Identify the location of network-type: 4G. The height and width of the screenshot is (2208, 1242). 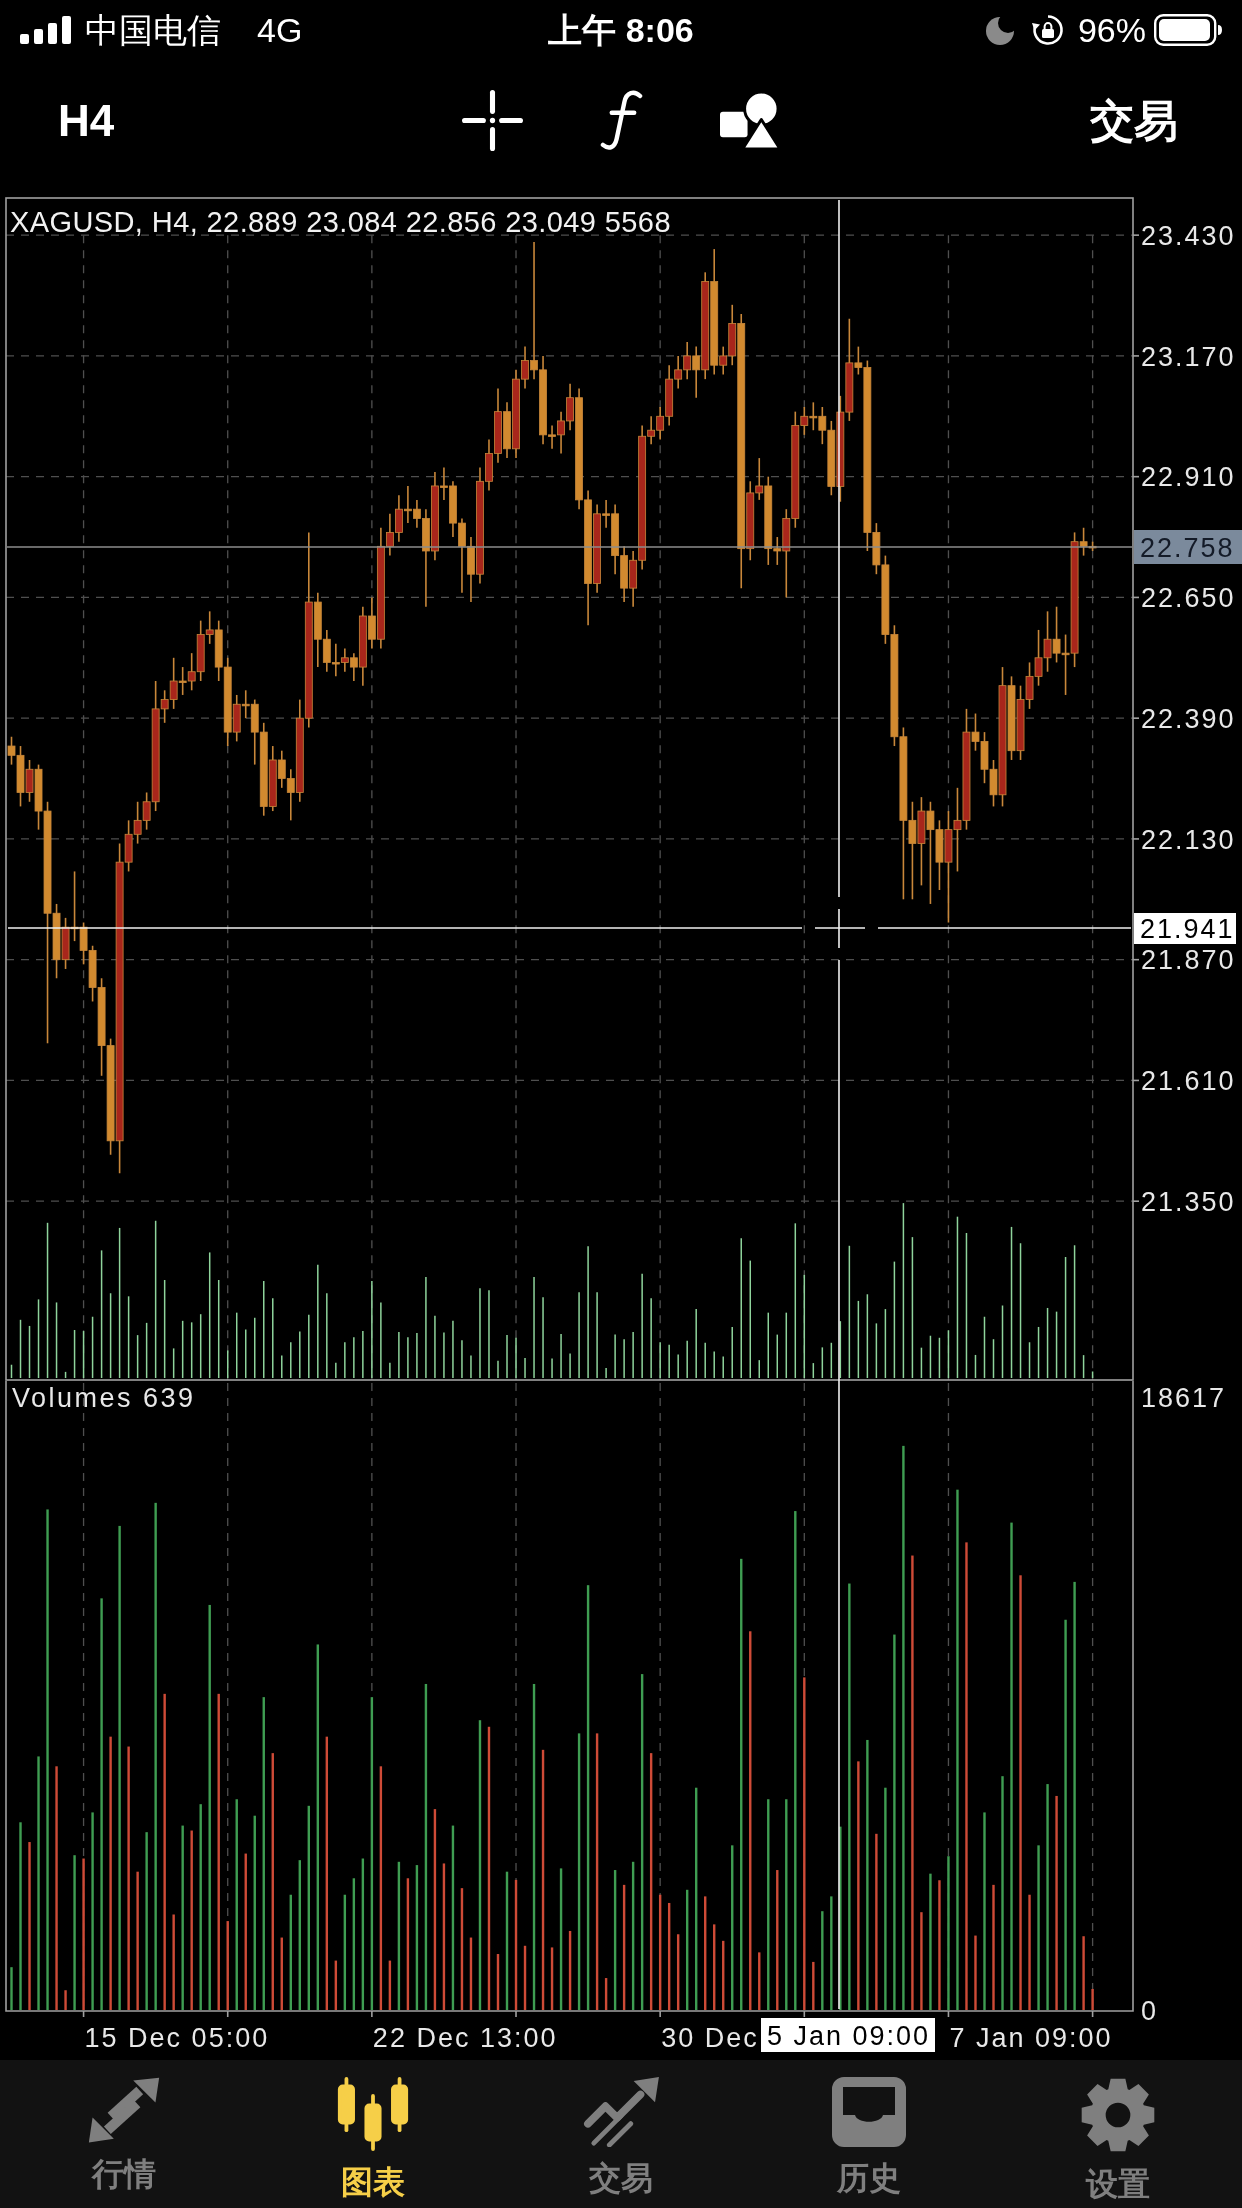
(280, 30).